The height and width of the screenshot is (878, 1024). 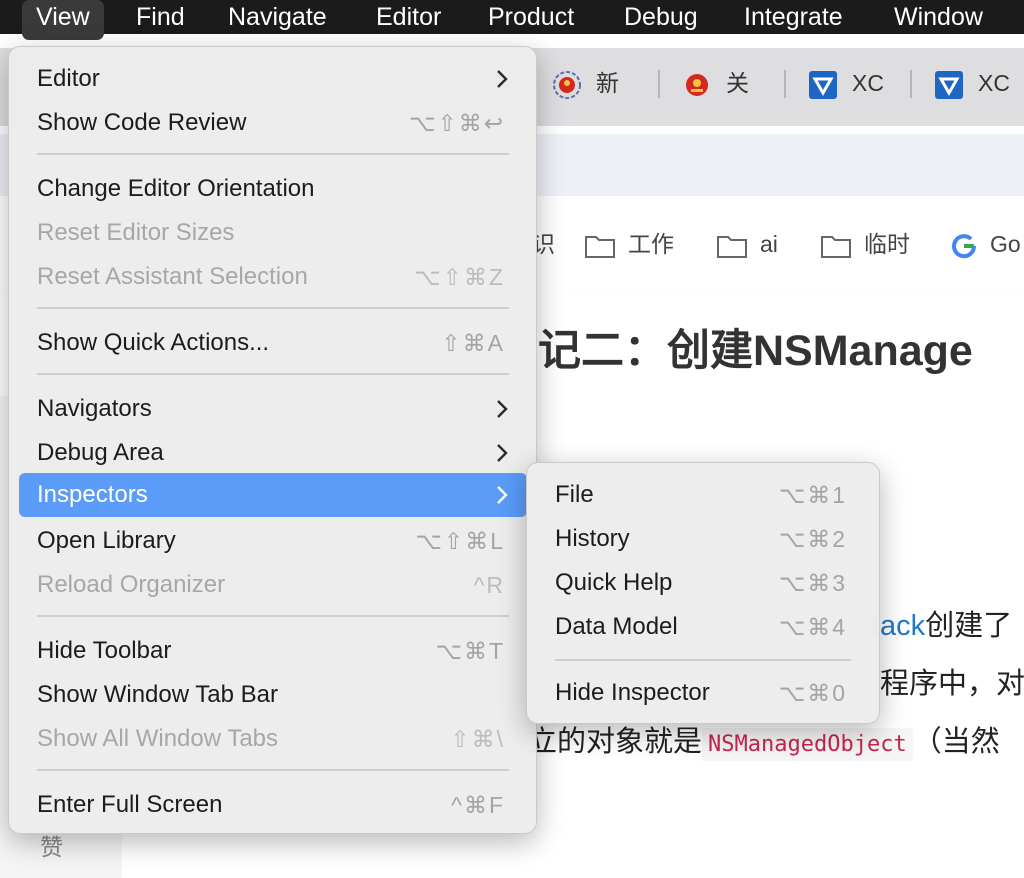 I want to click on menu-find: Find, so click(x=160, y=17).